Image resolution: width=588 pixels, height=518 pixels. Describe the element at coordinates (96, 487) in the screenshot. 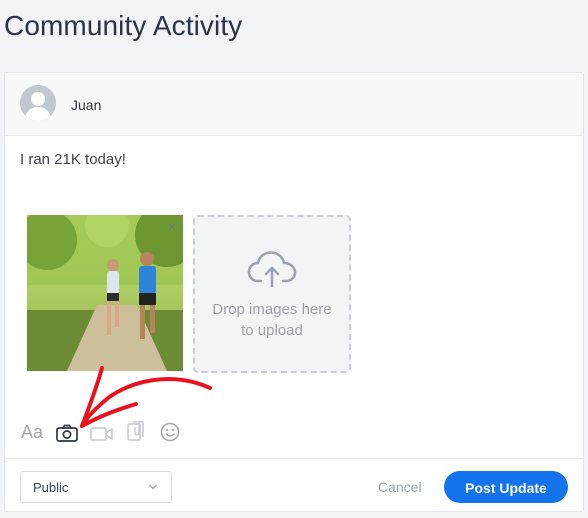

I see `visibility-select: Public` at that location.